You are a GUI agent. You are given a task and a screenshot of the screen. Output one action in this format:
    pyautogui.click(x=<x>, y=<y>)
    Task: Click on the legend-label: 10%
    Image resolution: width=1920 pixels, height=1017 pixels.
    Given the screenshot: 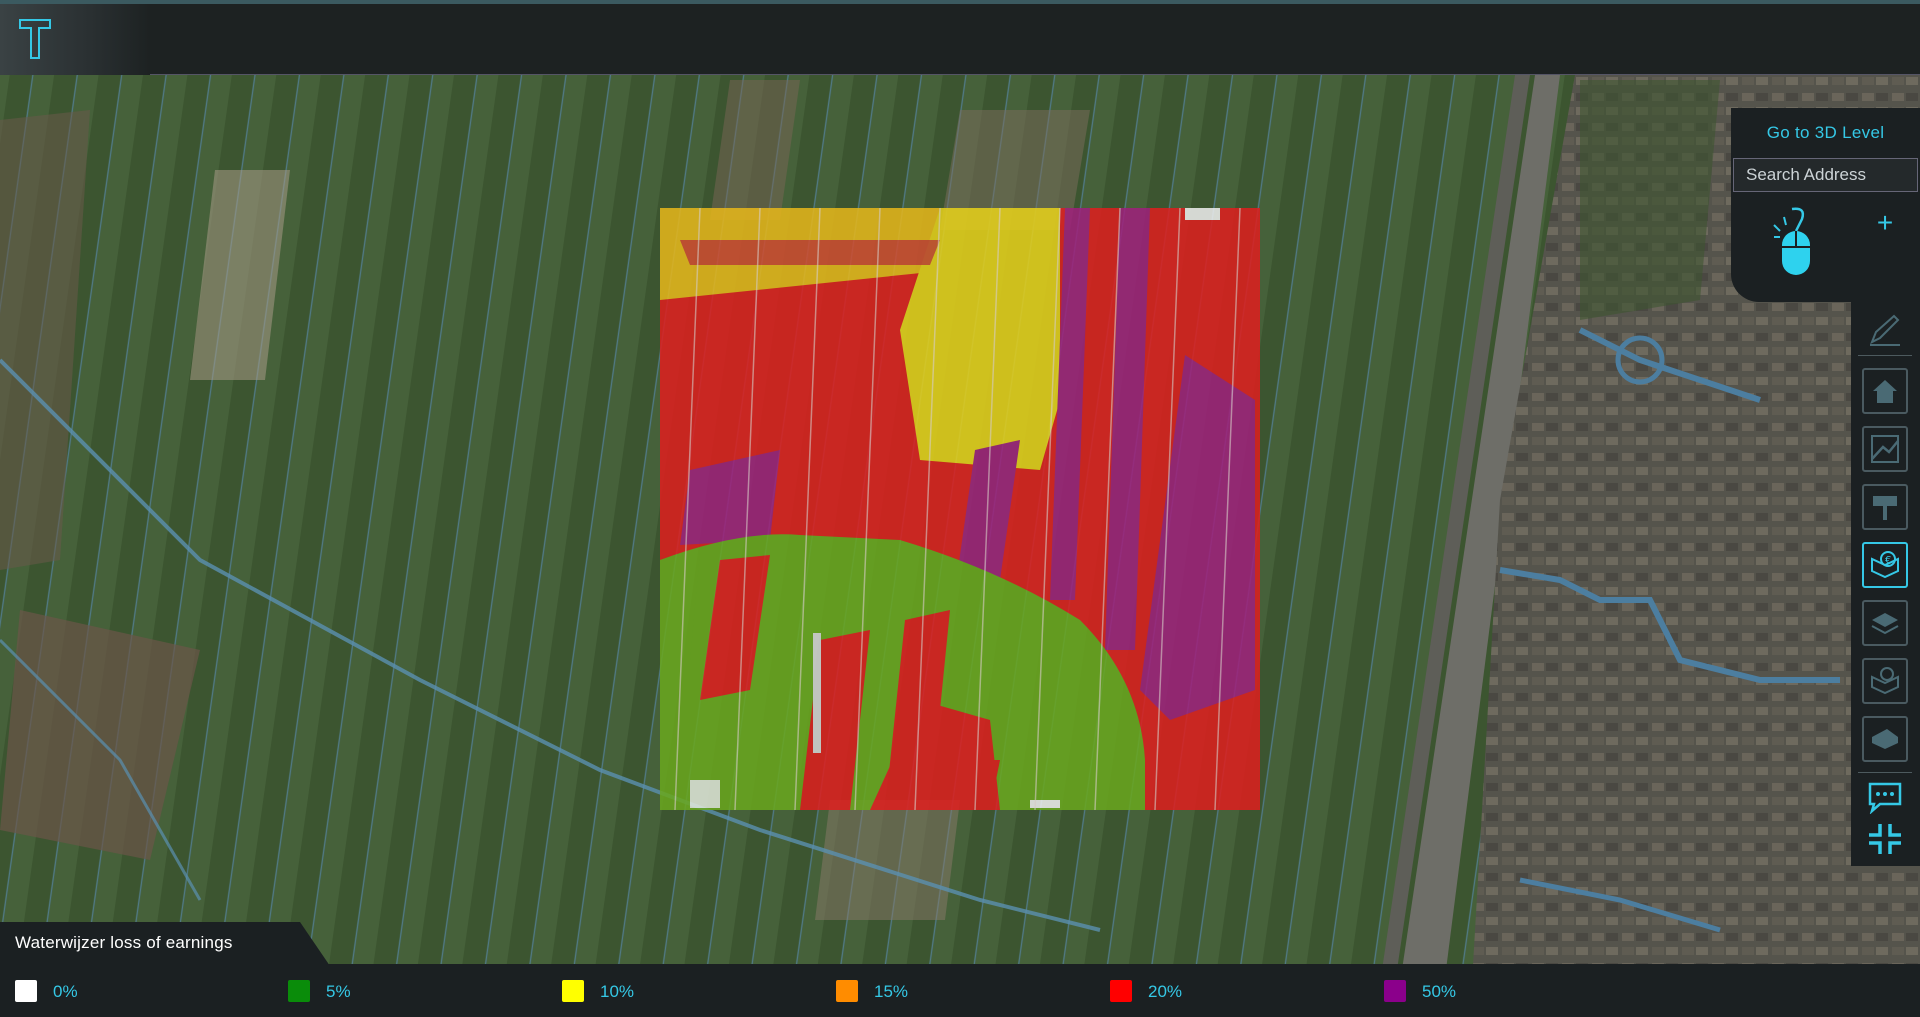 What is the action you would take?
    pyautogui.click(x=617, y=991)
    